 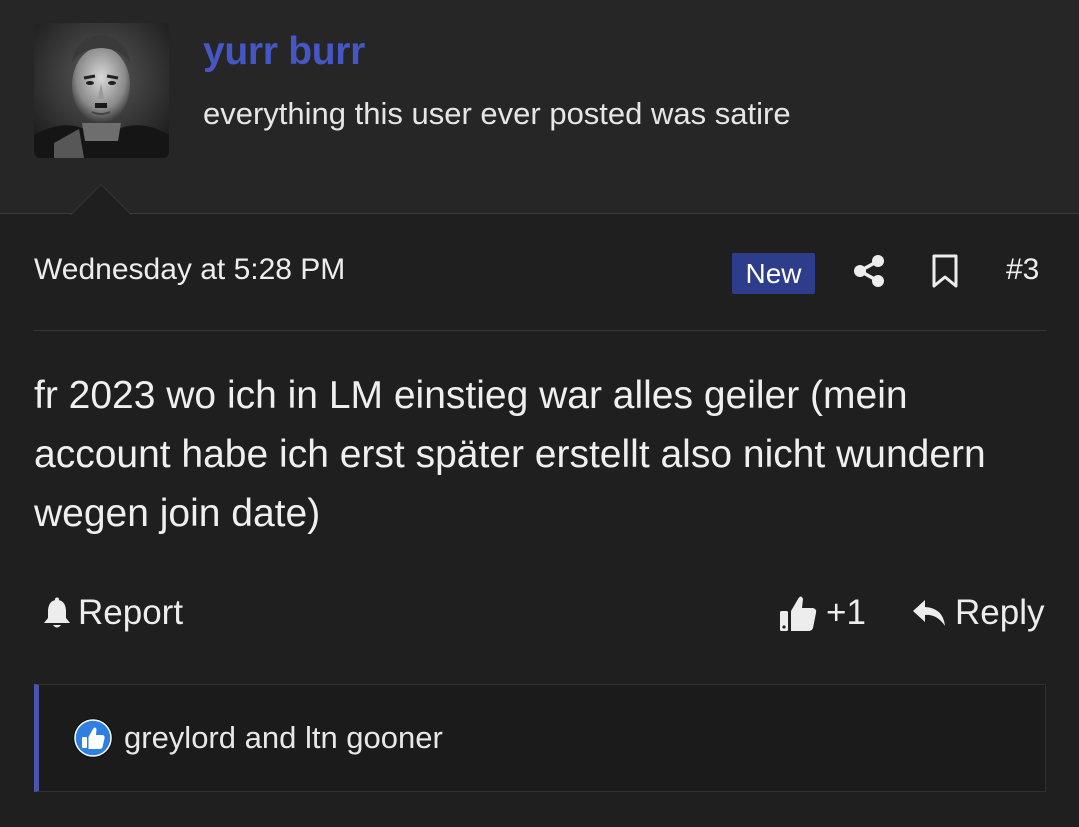 What do you see at coordinates (1022, 270) in the screenshot?
I see `post-number-link: #3` at bounding box center [1022, 270].